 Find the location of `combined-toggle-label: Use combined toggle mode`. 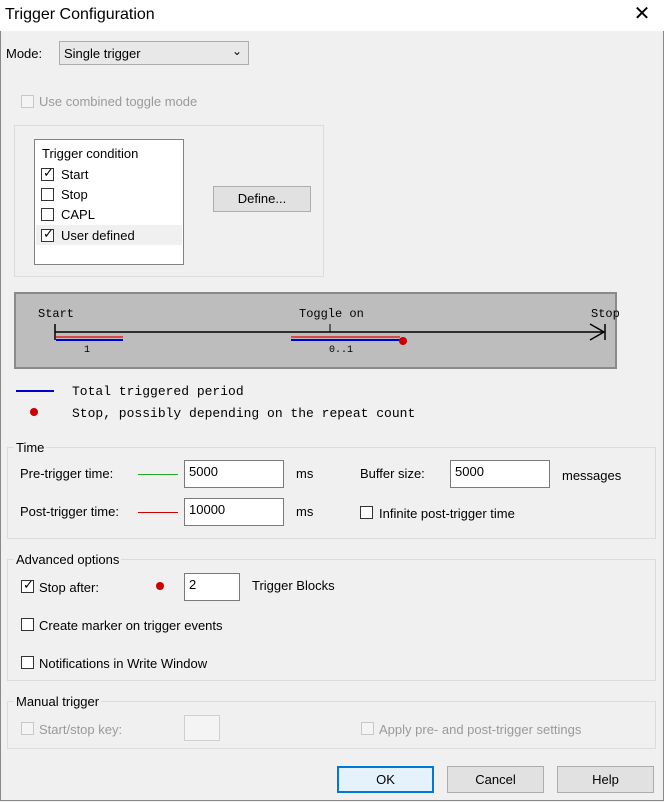

combined-toggle-label: Use combined toggle mode is located at coordinates (118, 101).